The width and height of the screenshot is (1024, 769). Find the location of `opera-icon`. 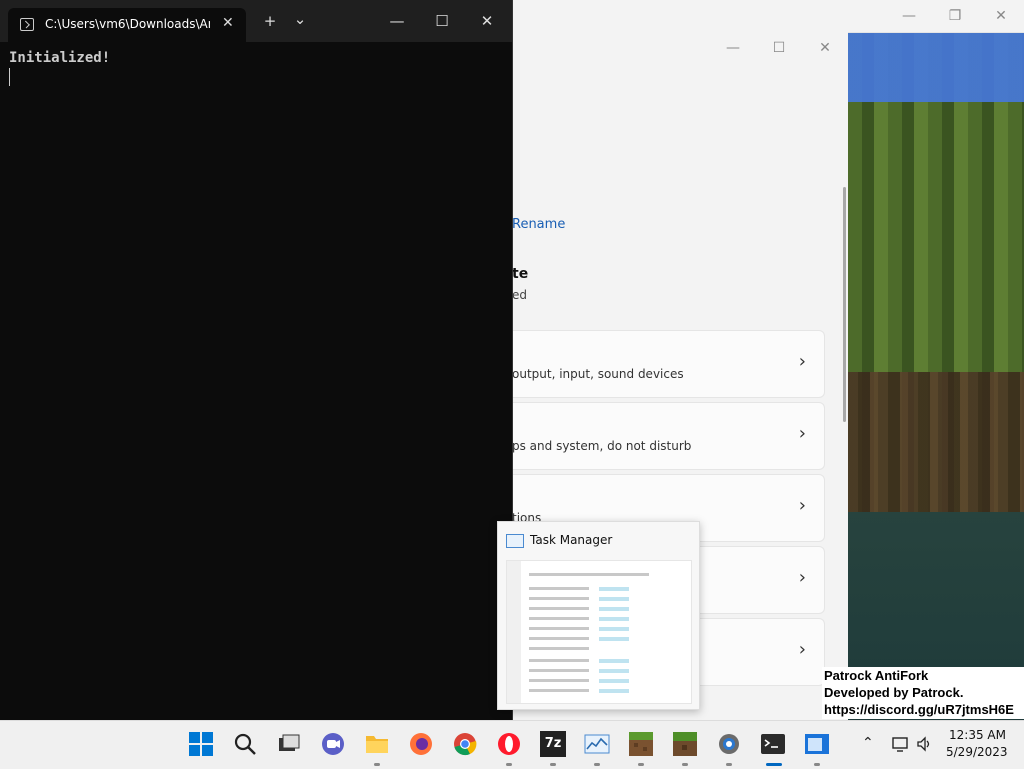

opera-icon is located at coordinates (509, 744).